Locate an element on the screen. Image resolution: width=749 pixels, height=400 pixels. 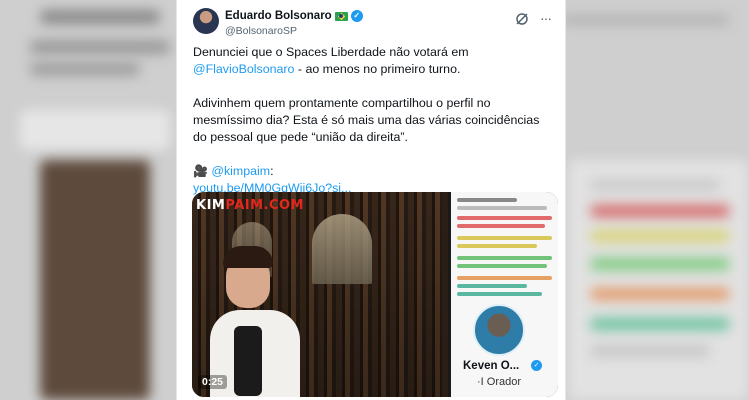
screenshot-verified-icon: ✓ is located at coordinates (536, 365).